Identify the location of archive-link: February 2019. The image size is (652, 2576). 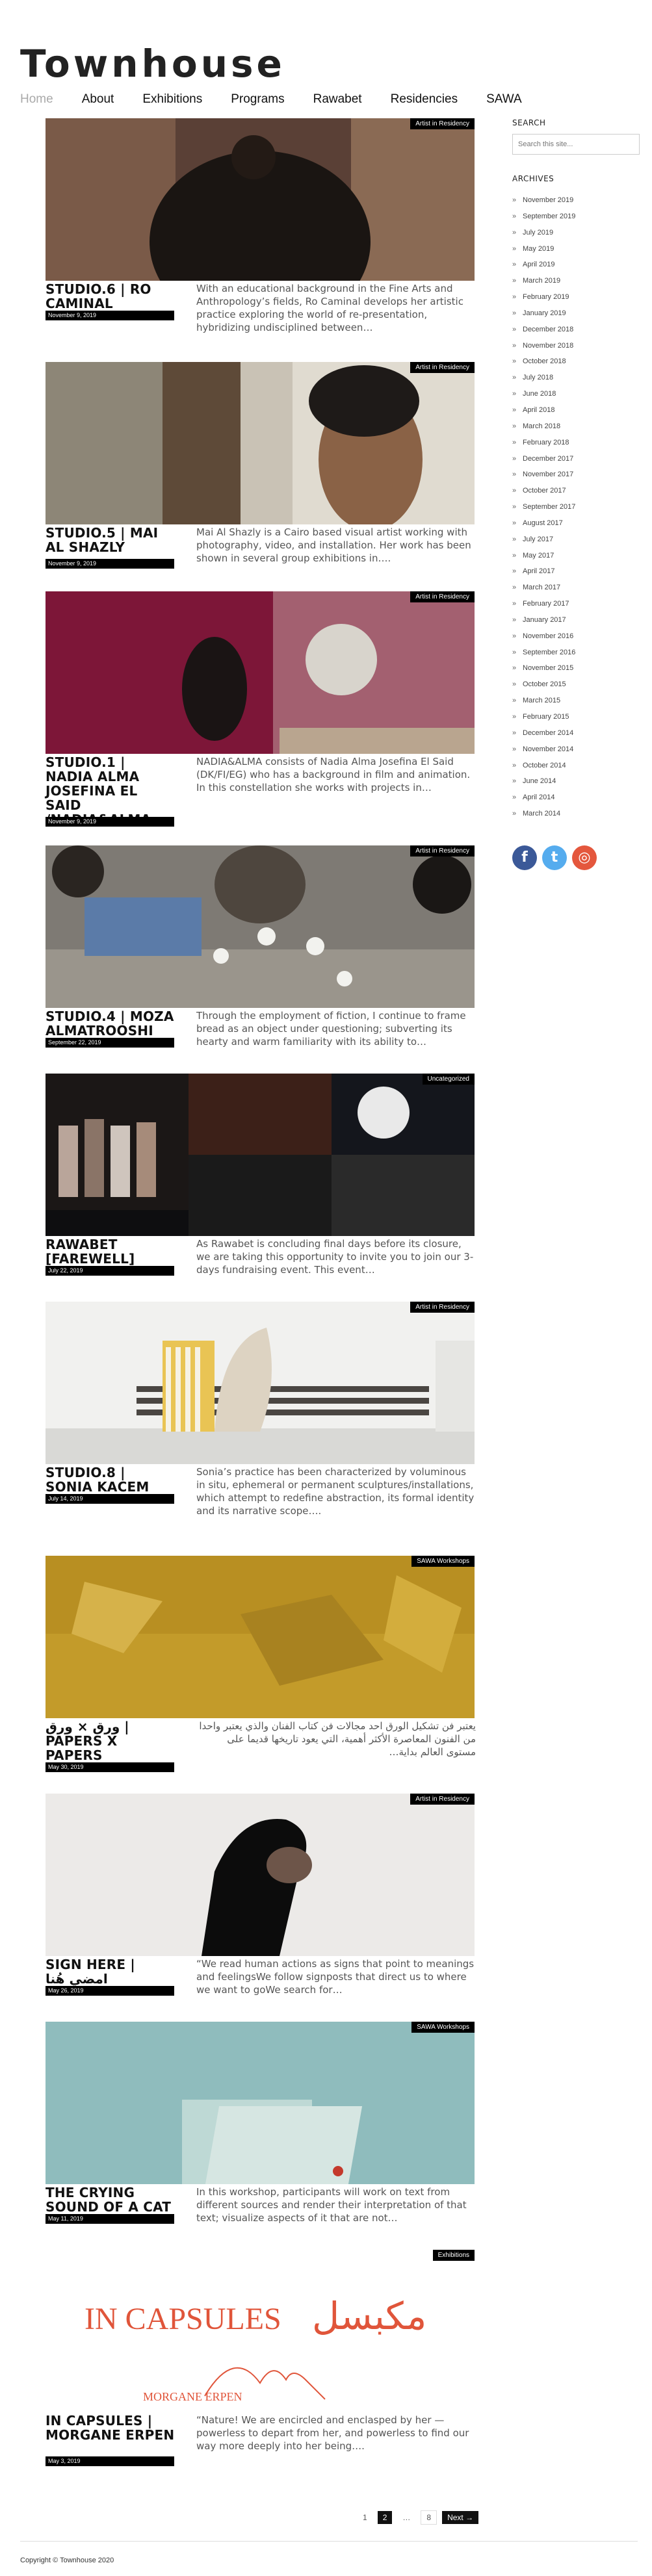
(577, 297).